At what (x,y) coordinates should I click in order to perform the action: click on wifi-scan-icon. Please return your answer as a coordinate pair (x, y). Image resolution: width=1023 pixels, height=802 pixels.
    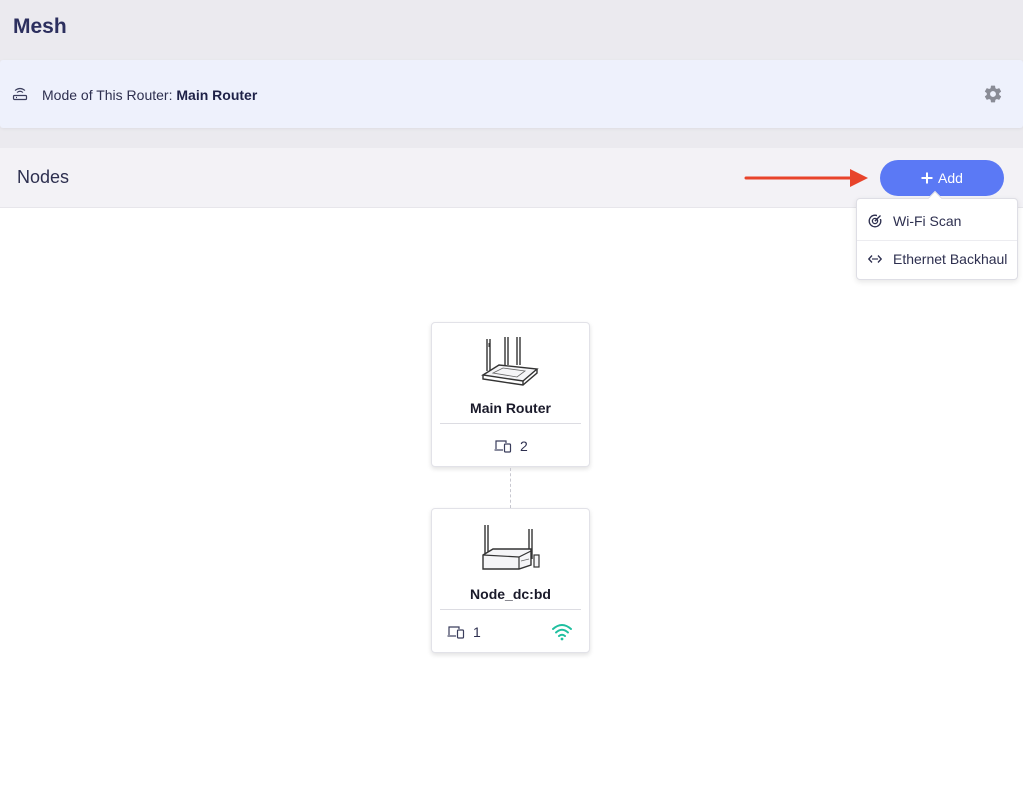
    Looking at the image, I should click on (875, 220).